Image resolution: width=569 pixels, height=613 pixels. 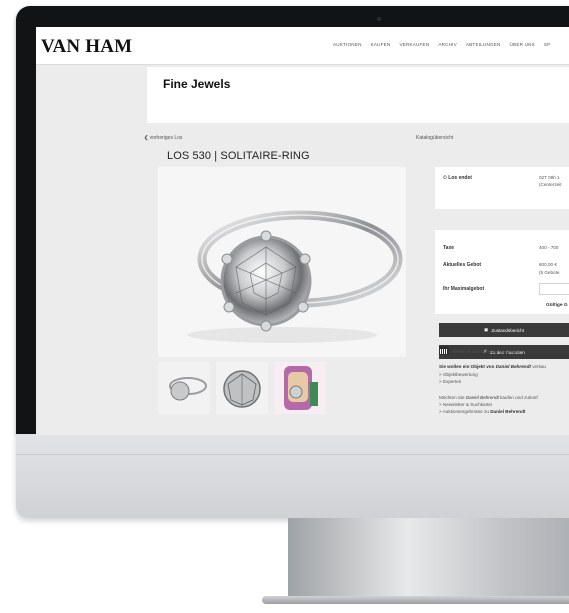 What do you see at coordinates (457, 178) in the screenshot?
I see `lot-ends-label: ⏲ Los endet` at bounding box center [457, 178].